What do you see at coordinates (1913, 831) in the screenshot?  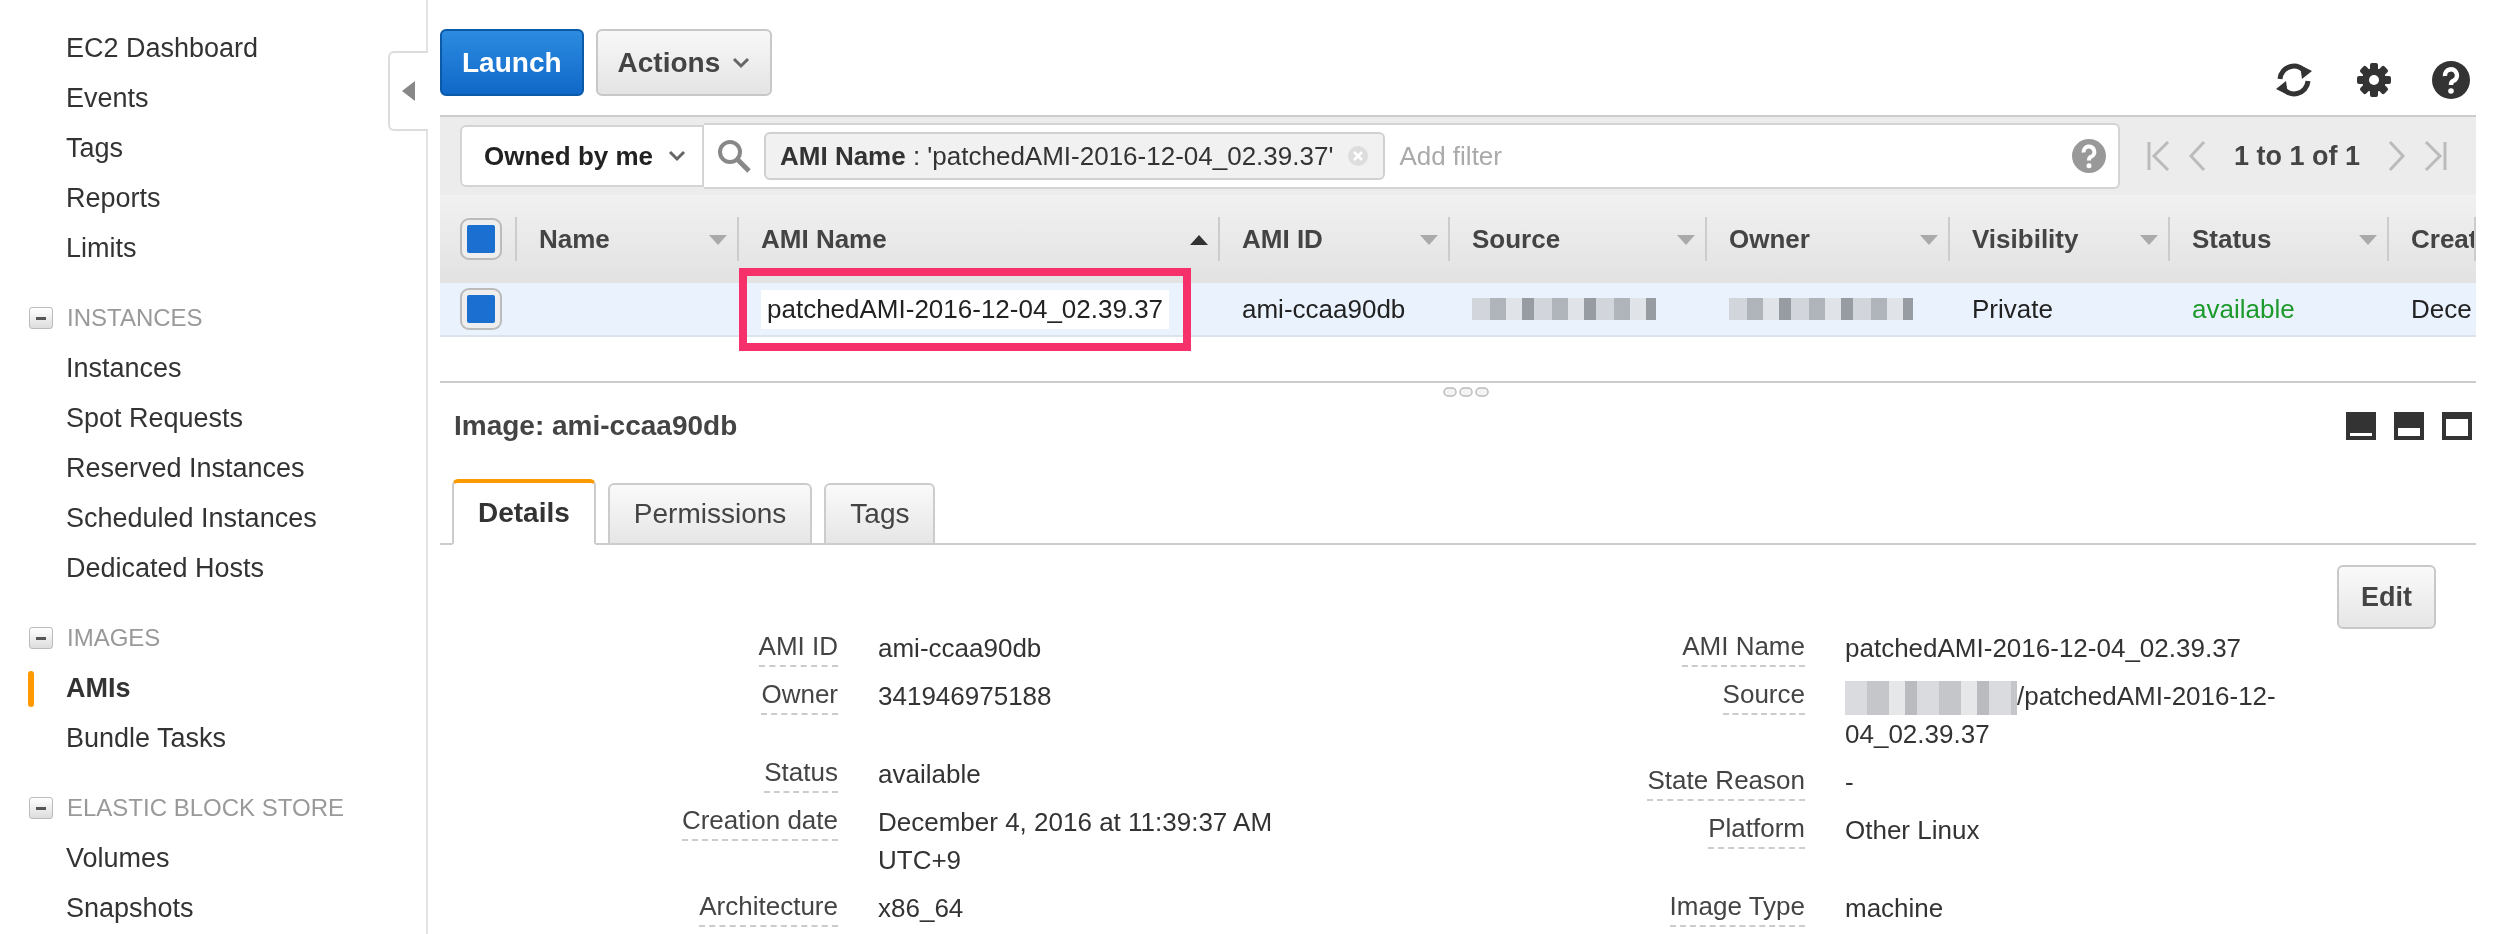 I see `field-value: Other Linux` at bounding box center [1913, 831].